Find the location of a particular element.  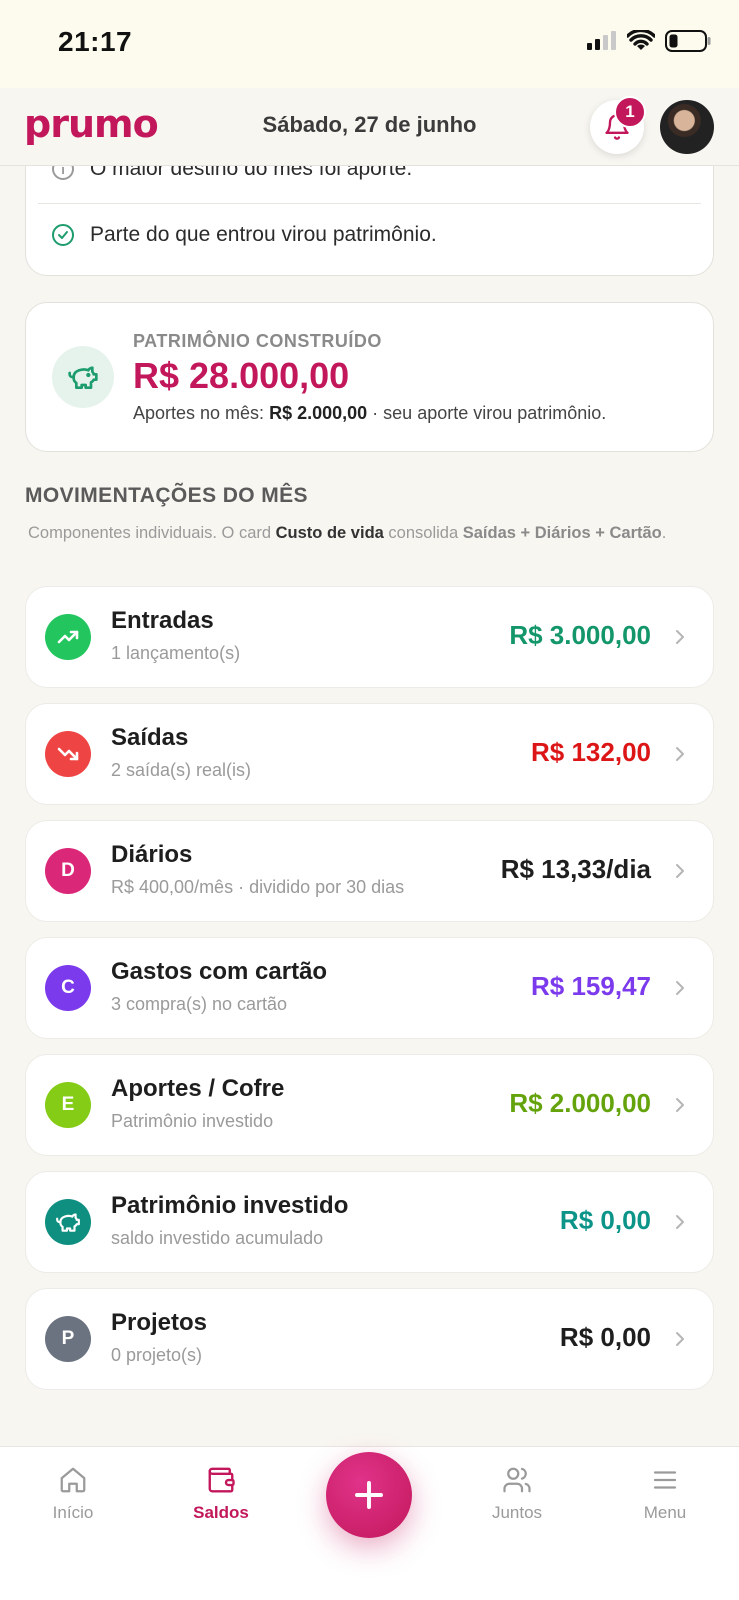

users-icon is located at coordinates (517, 1480).